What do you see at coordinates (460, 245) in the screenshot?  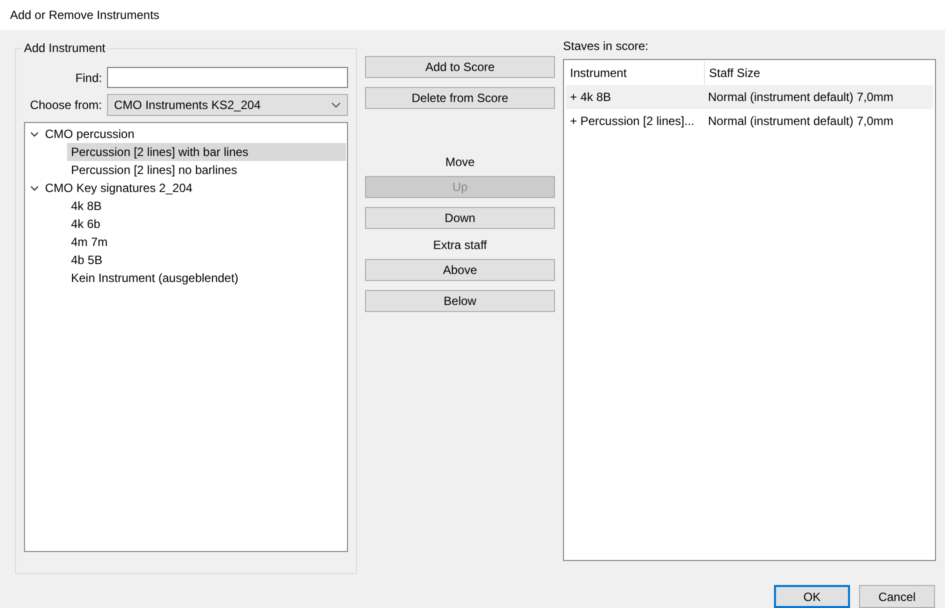 I see `section-label: Extra staff` at bounding box center [460, 245].